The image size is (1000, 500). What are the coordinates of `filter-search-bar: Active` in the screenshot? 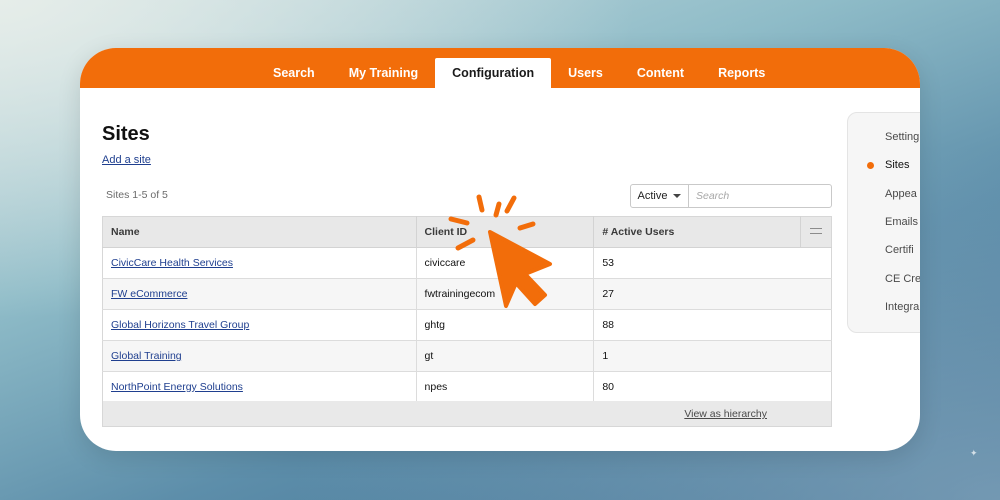 It's located at (731, 196).